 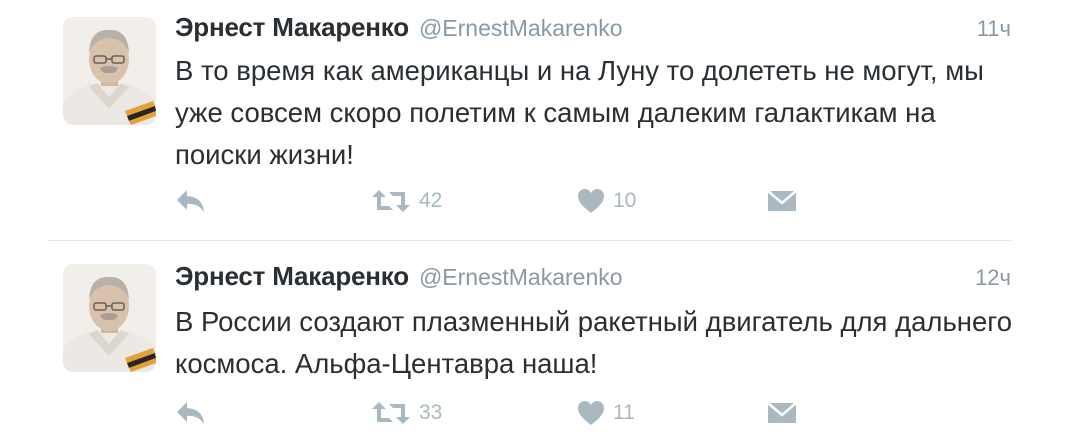 I want to click on like-button: 10, so click(x=606, y=201).